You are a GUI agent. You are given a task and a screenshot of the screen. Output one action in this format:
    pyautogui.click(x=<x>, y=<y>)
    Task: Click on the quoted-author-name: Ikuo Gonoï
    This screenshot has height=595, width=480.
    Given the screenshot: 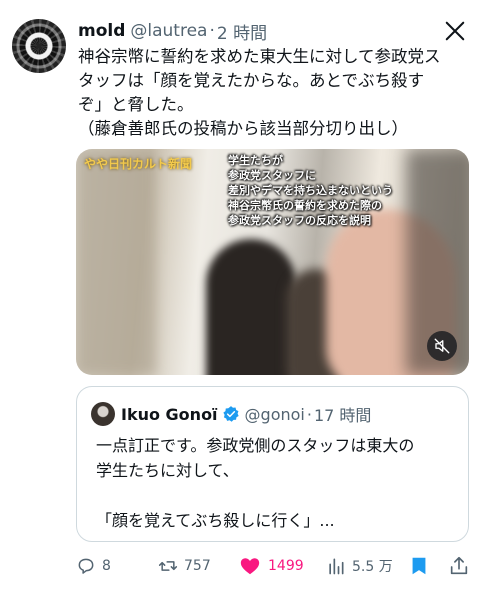 What is the action you would take?
    pyautogui.click(x=169, y=414)
    